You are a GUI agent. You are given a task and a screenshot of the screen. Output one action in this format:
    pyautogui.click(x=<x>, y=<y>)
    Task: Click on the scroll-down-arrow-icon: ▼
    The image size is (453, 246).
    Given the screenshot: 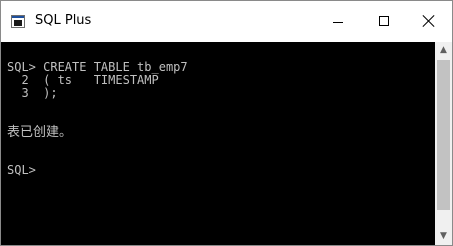 What is the action you would take?
    pyautogui.click(x=443, y=236)
    